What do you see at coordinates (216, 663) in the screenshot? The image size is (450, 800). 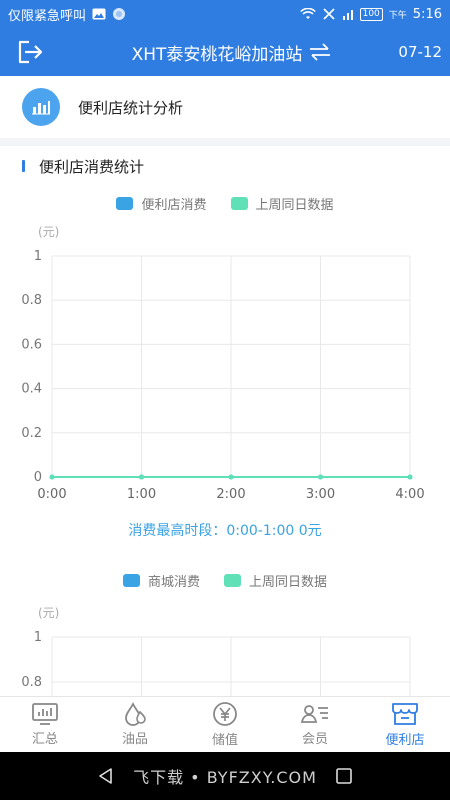 I see `chart2-plot: 10.8` at bounding box center [216, 663].